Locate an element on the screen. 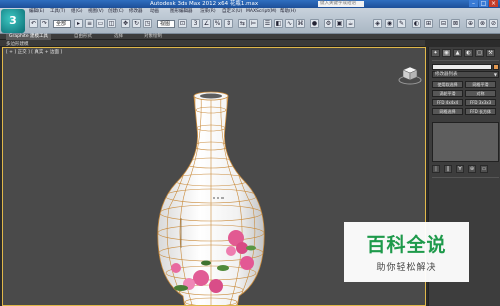  modifier-button-1: 使用软选择 is located at coordinates (447, 84).